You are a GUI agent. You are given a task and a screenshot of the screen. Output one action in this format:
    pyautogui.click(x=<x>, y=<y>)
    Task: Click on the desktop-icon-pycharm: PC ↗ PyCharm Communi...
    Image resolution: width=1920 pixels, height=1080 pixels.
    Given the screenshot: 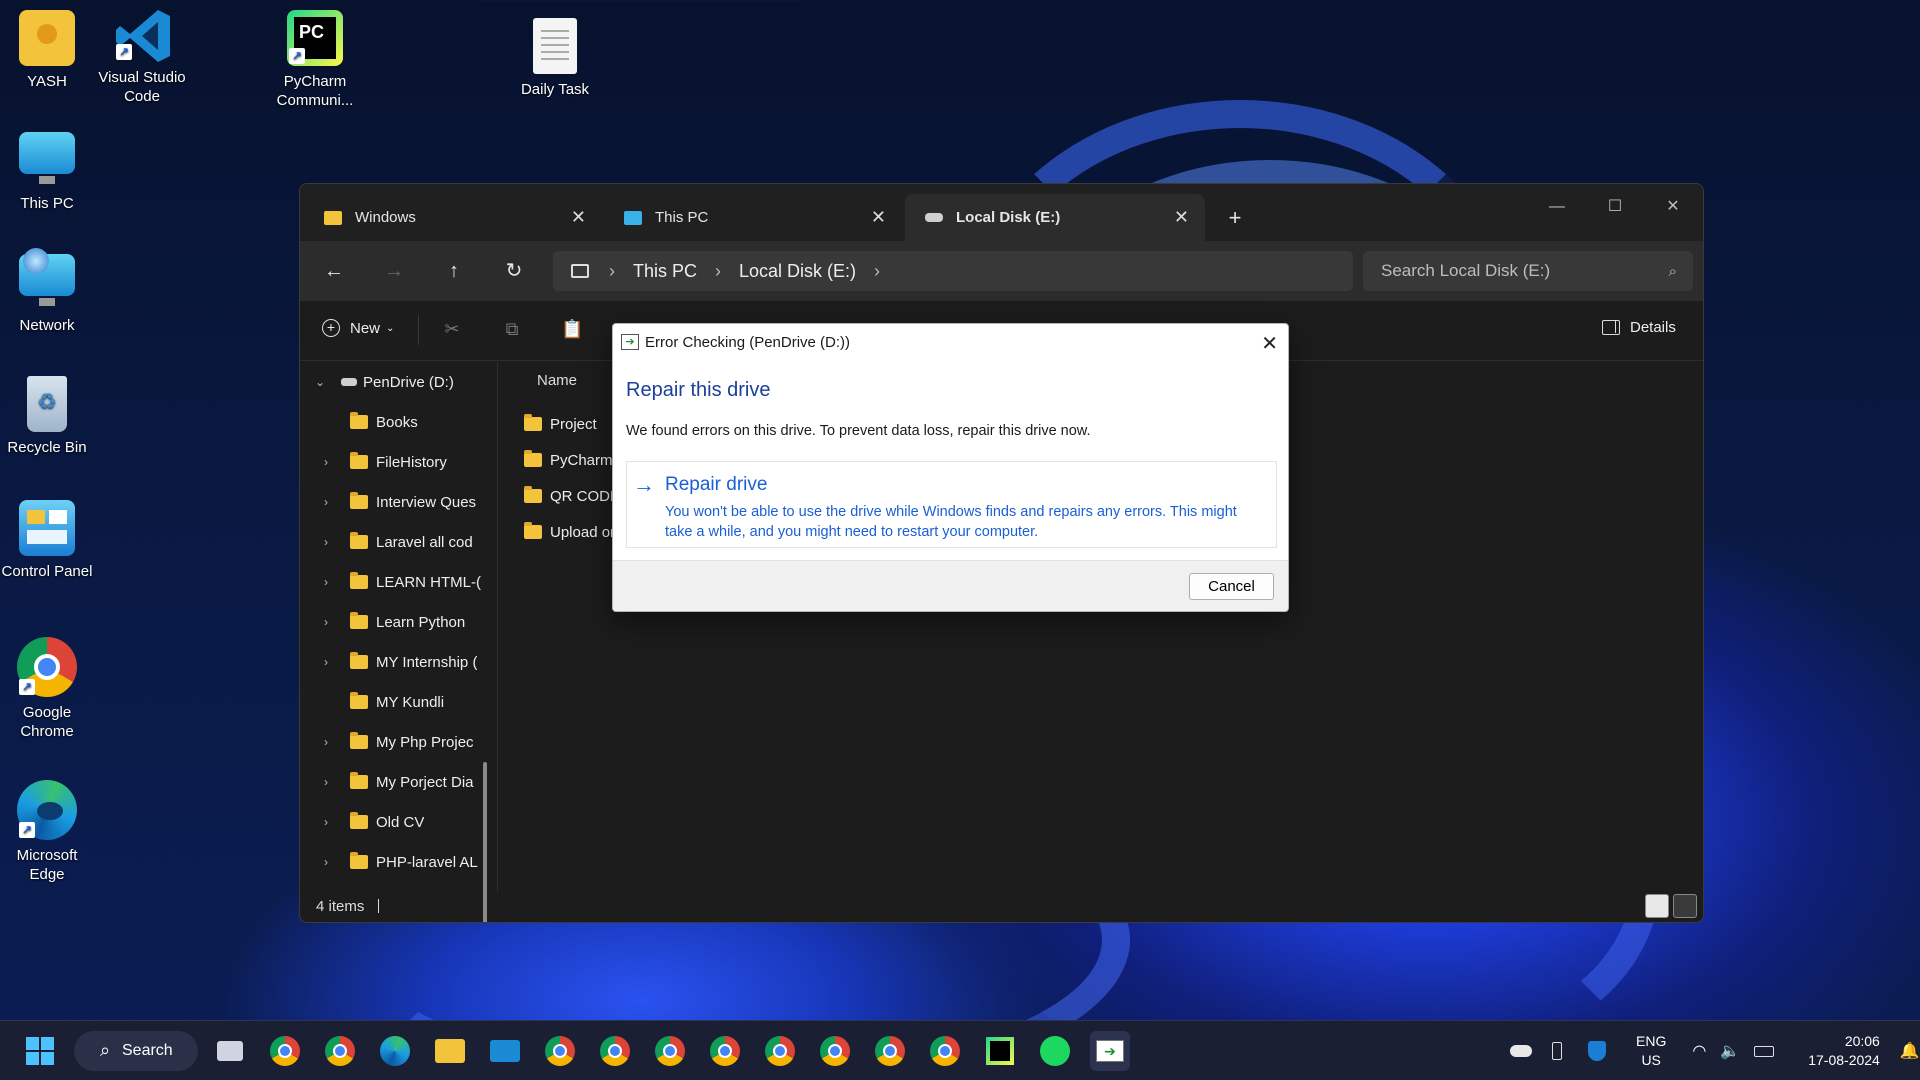 What is the action you would take?
    pyautogui.click(x=315, y=60)
    